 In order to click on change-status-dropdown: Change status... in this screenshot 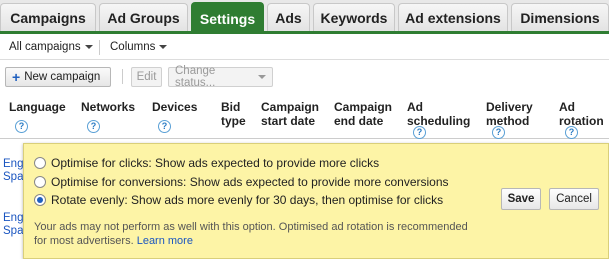, I will do `click(220, 77)`.